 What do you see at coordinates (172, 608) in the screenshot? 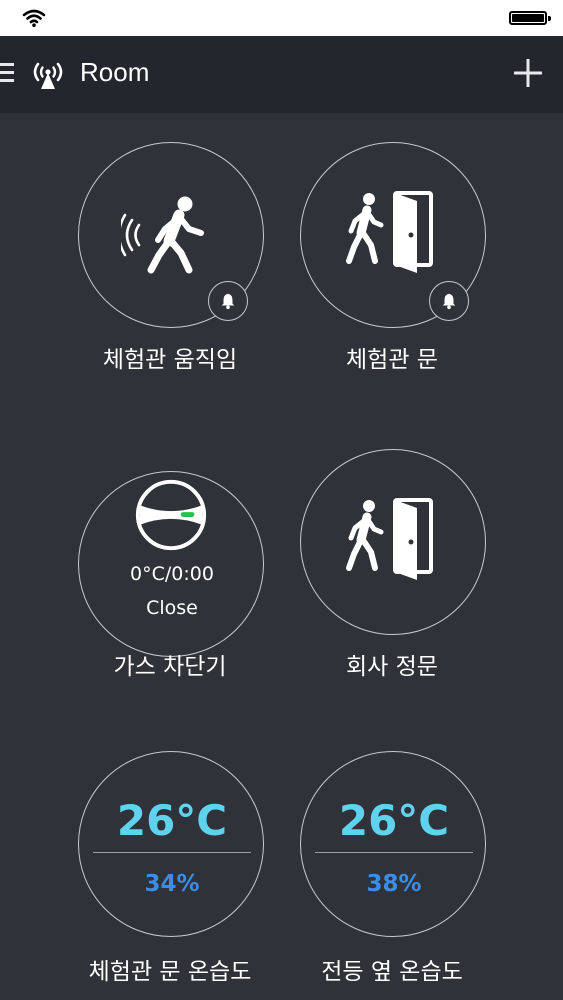
I see `gas-state: Close` at bounding box center [172, 608].